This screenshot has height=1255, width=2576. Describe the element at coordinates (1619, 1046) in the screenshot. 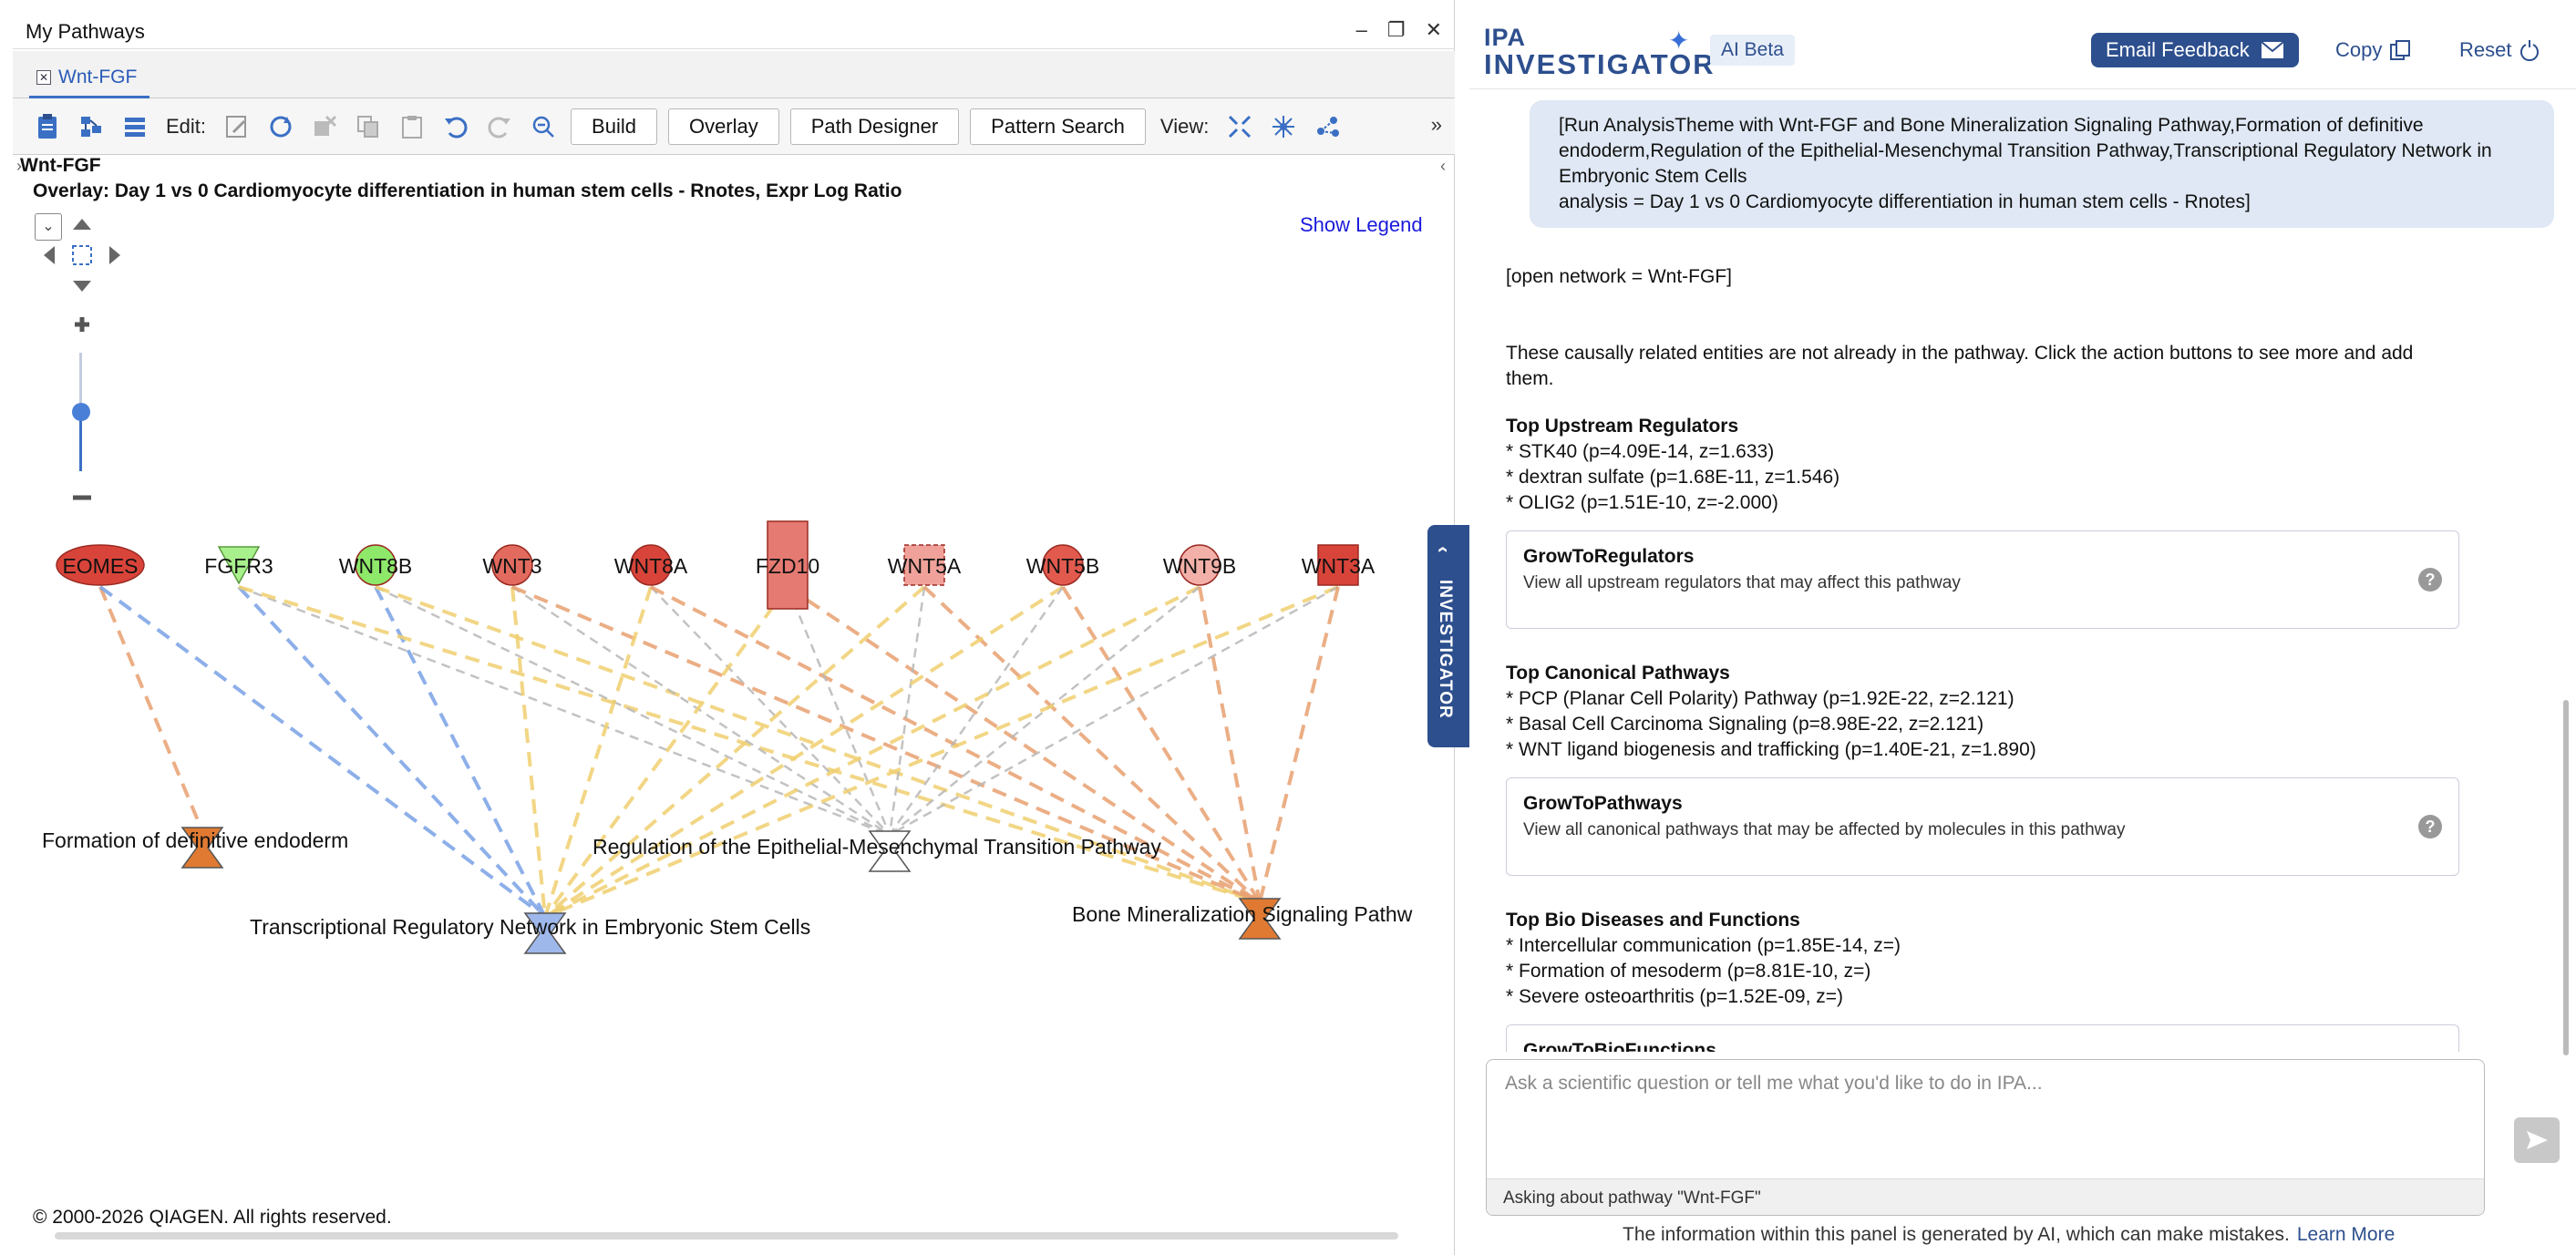

I see `card-title: GrowToBioFunctions` at that location.